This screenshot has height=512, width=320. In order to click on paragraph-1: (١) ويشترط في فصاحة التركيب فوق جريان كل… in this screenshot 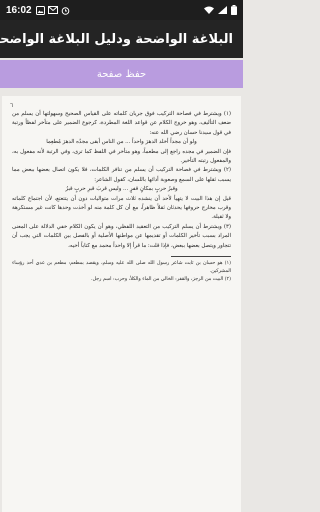, I will do `click(121, 123)`.